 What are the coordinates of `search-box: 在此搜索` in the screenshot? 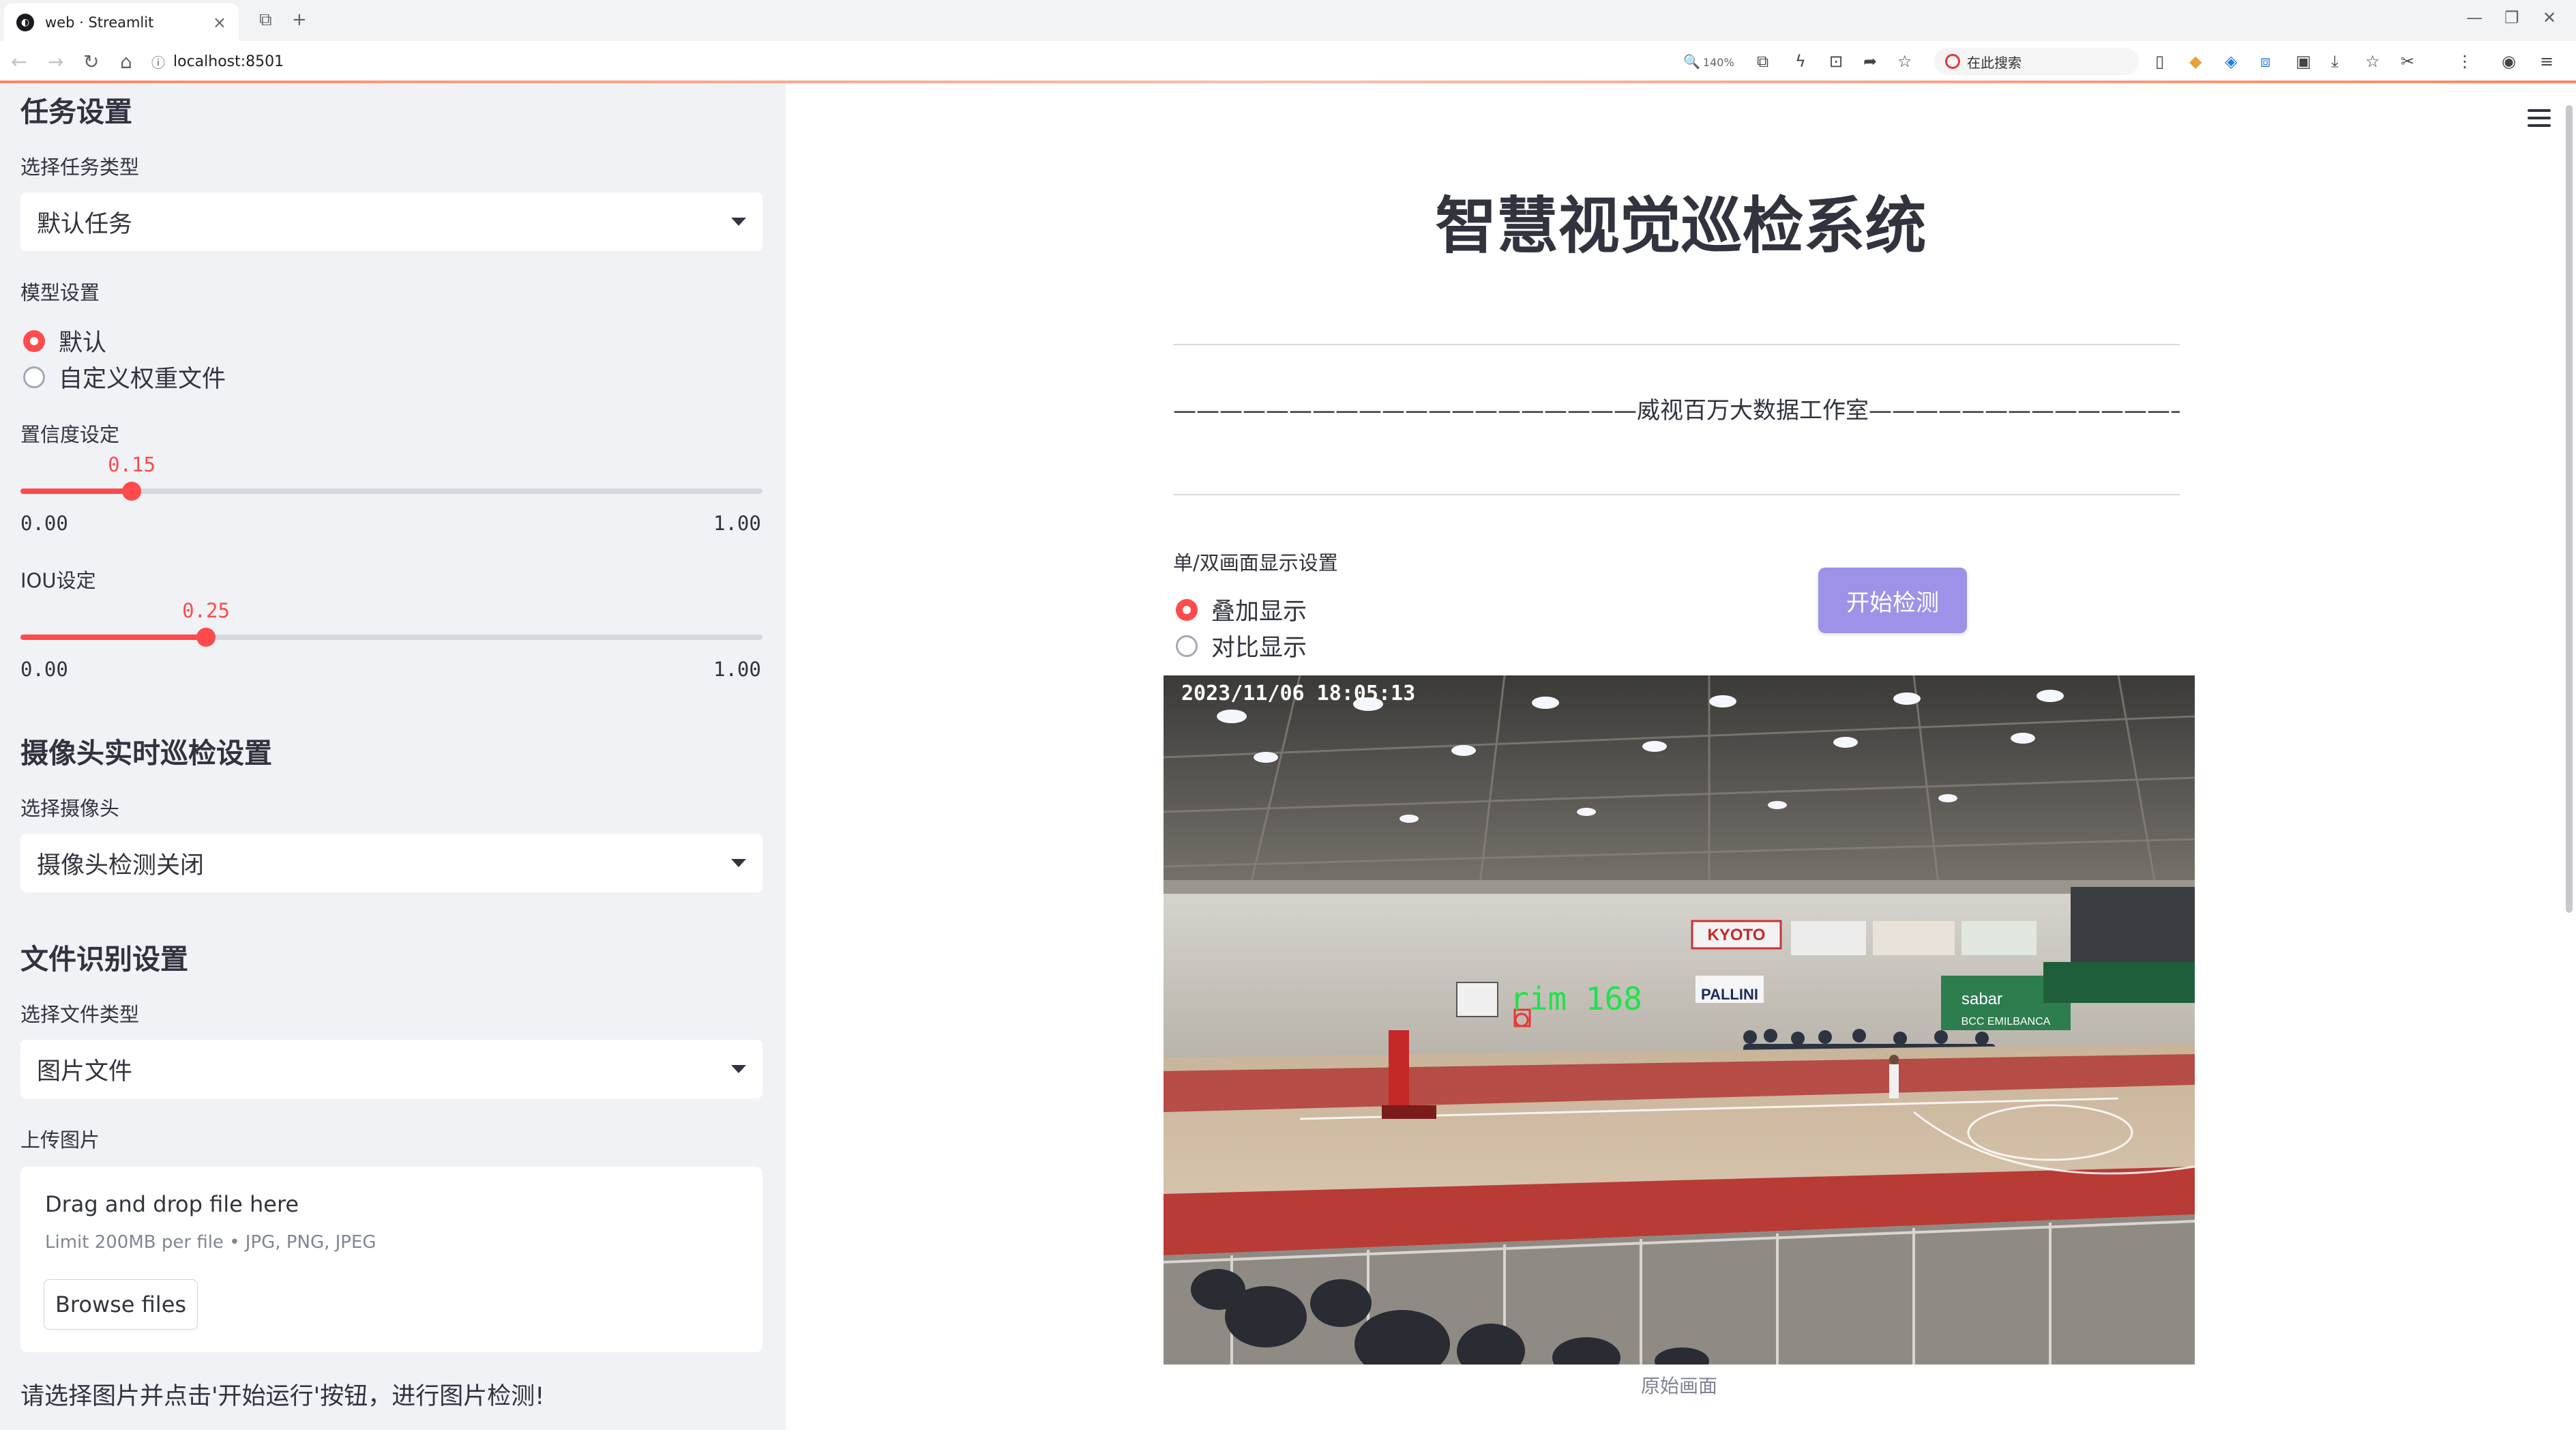 It's located at (2036, 62).